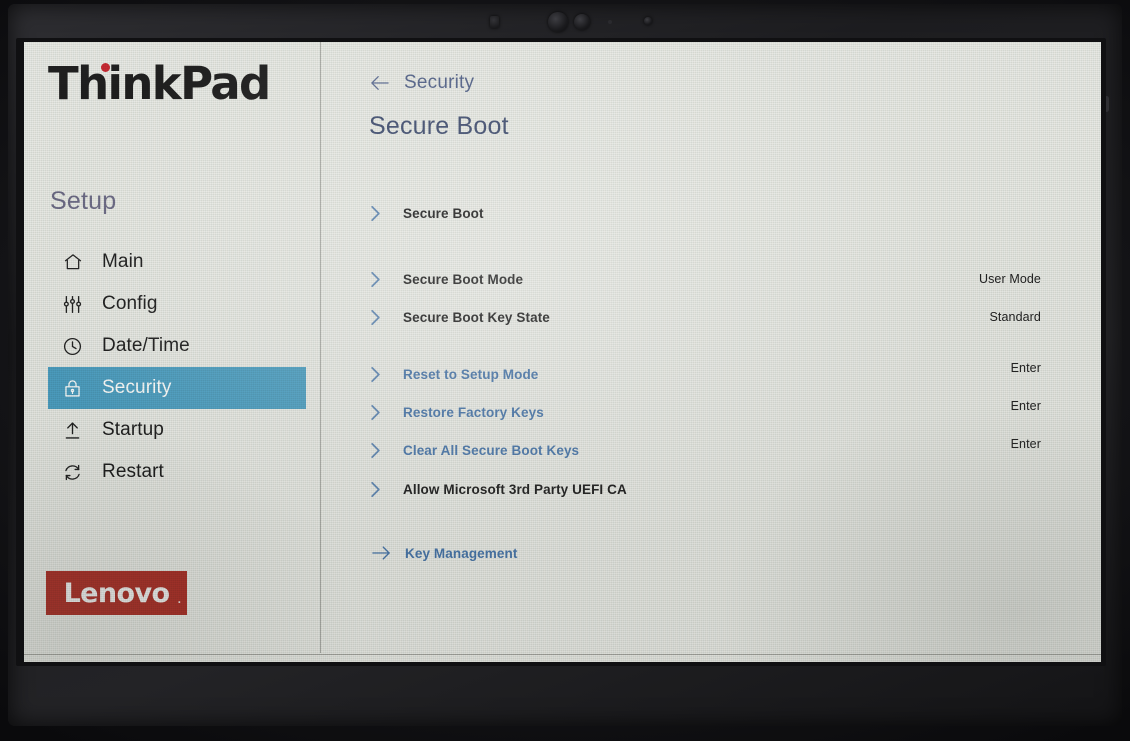  Describe the element at coordinates (146, 345) in the screenshot. I see `sidebar-item-label: Date/Time` at that location.